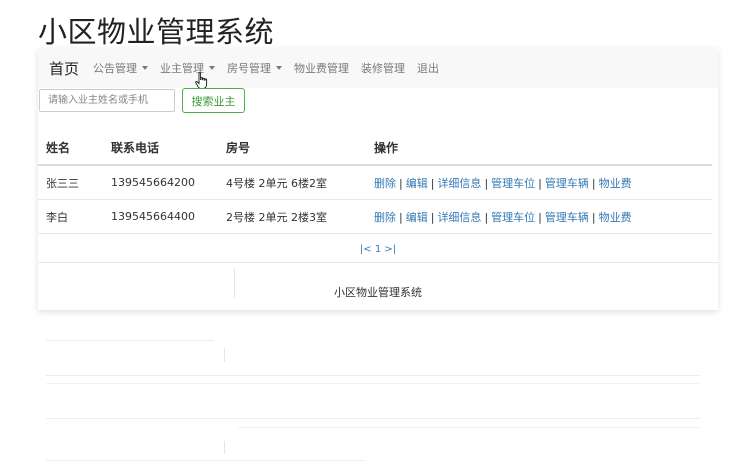  I want to click on footer-text: 小区物业管理系统, so click(378, 292).